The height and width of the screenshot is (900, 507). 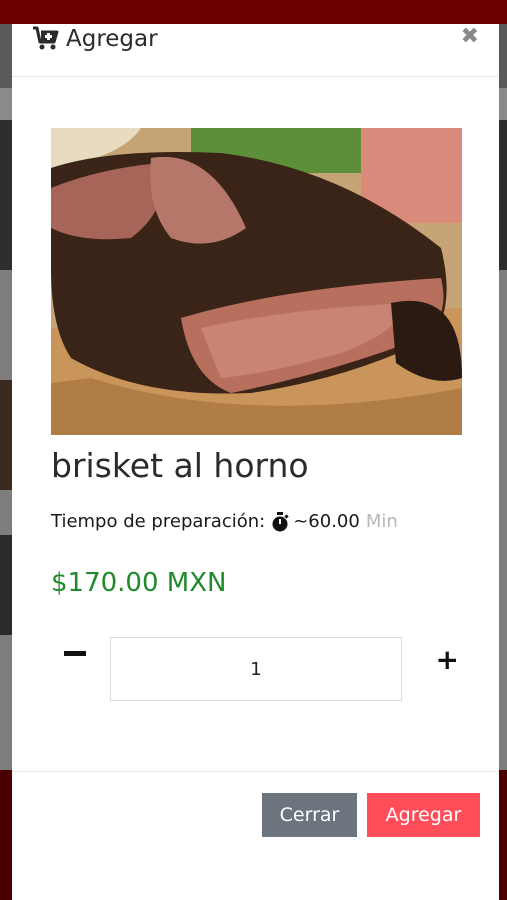 I want to click on product-price: $170.00 MXN, so click(x=139, y=583).